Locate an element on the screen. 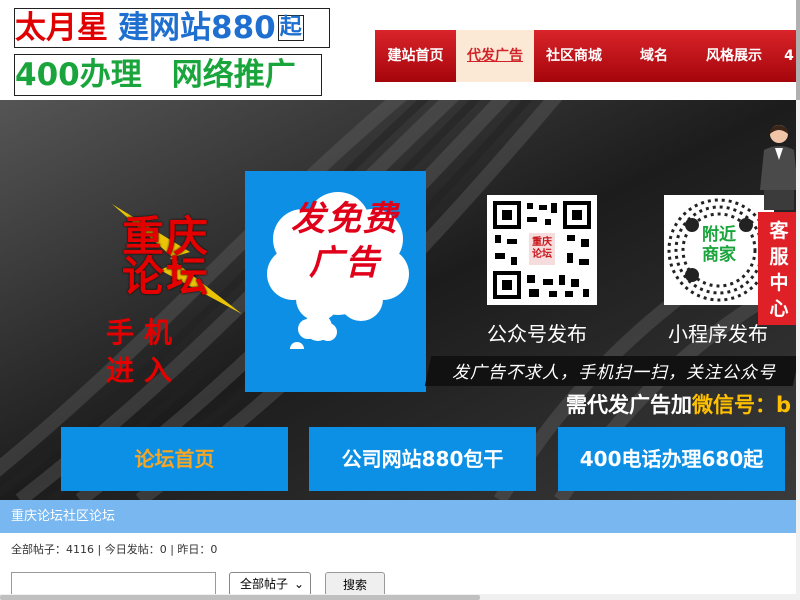 Image resolution: width=800 pixels, height=600 pixels. forum-home-button: 论坛首页 is located at coordinates (174, 459).